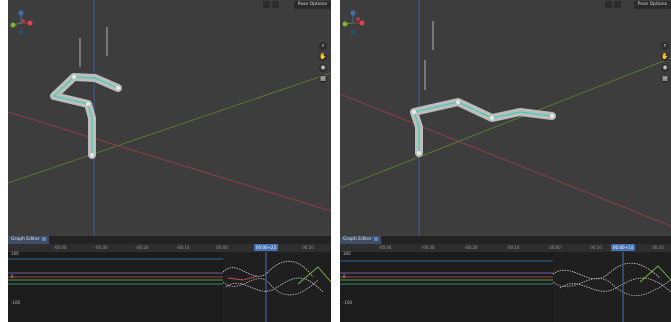 The image size is (671, 322). What do you see at coordinates (652, 5) in the screenshot?
I see `right-pose-options-button: Pose Options` at bounding box center [652, 5].